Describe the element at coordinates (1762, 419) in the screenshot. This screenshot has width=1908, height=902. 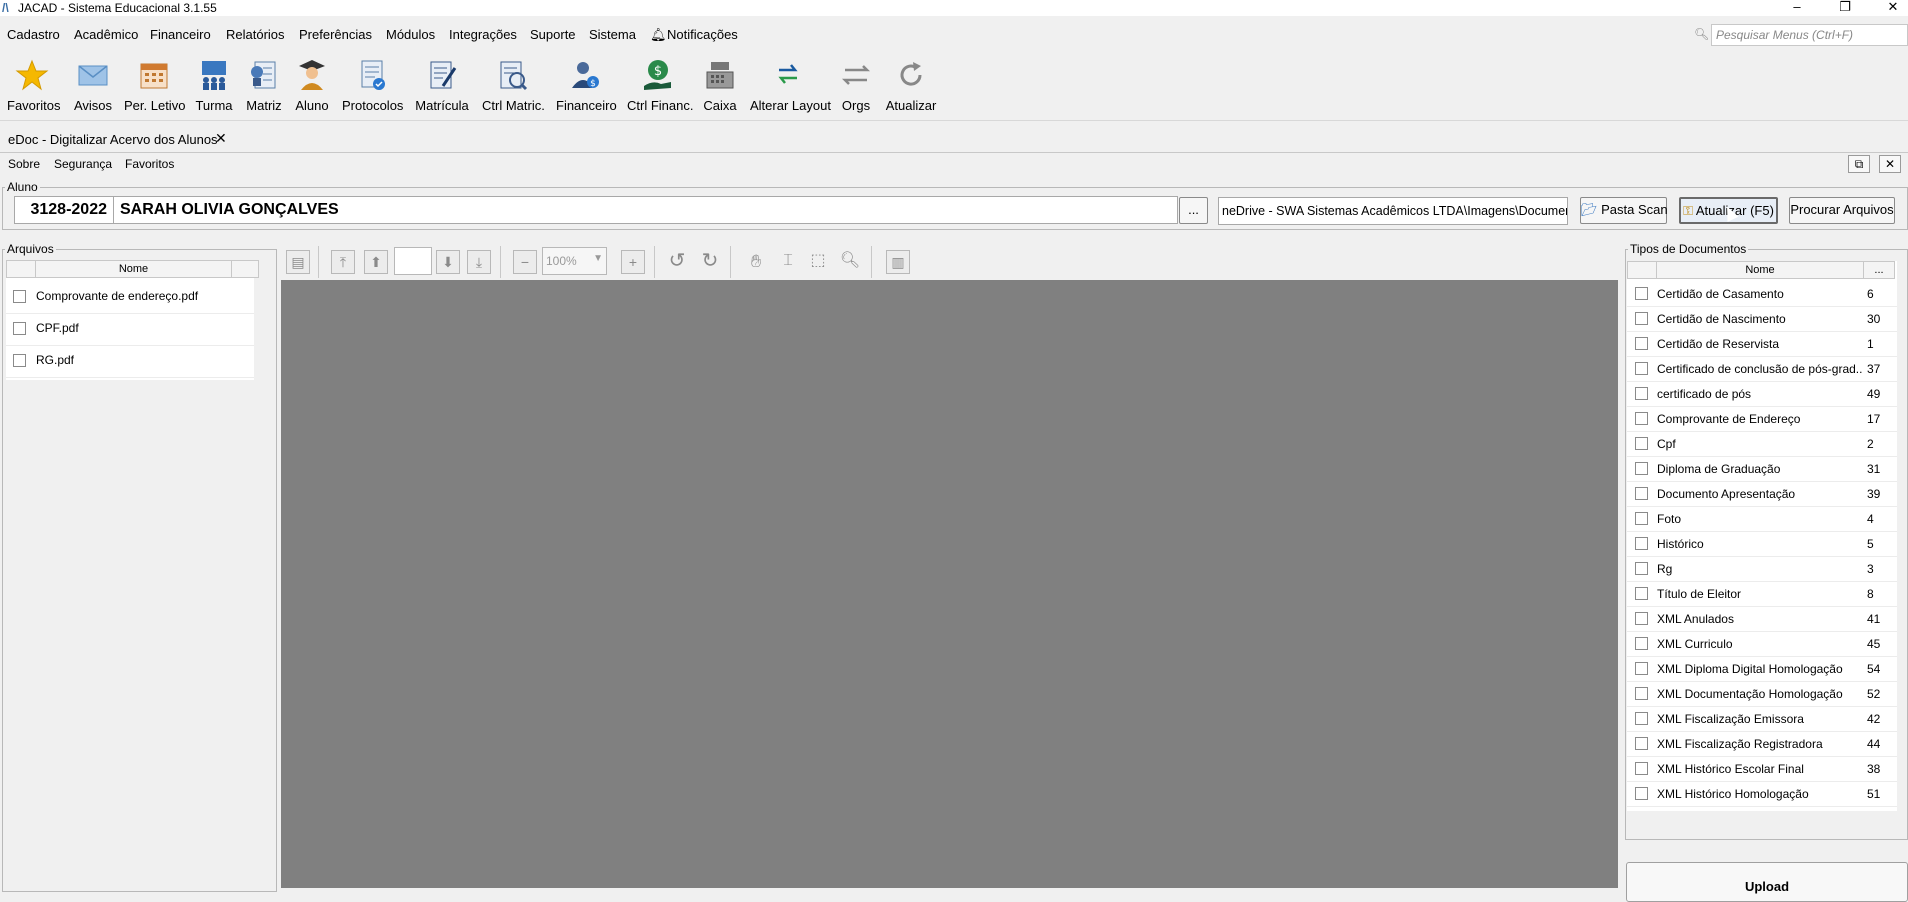
I see `document-type-row: Comprovante de Endereço 17` at that location.